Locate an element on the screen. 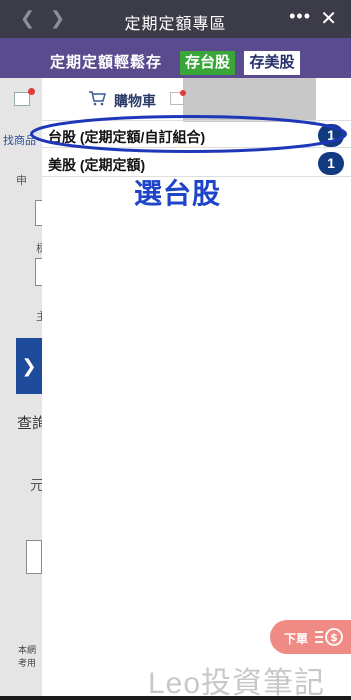 Image resolution: width=351 pixels, height=700 pixels. highlight-oval is located at coordinates (188, 134).